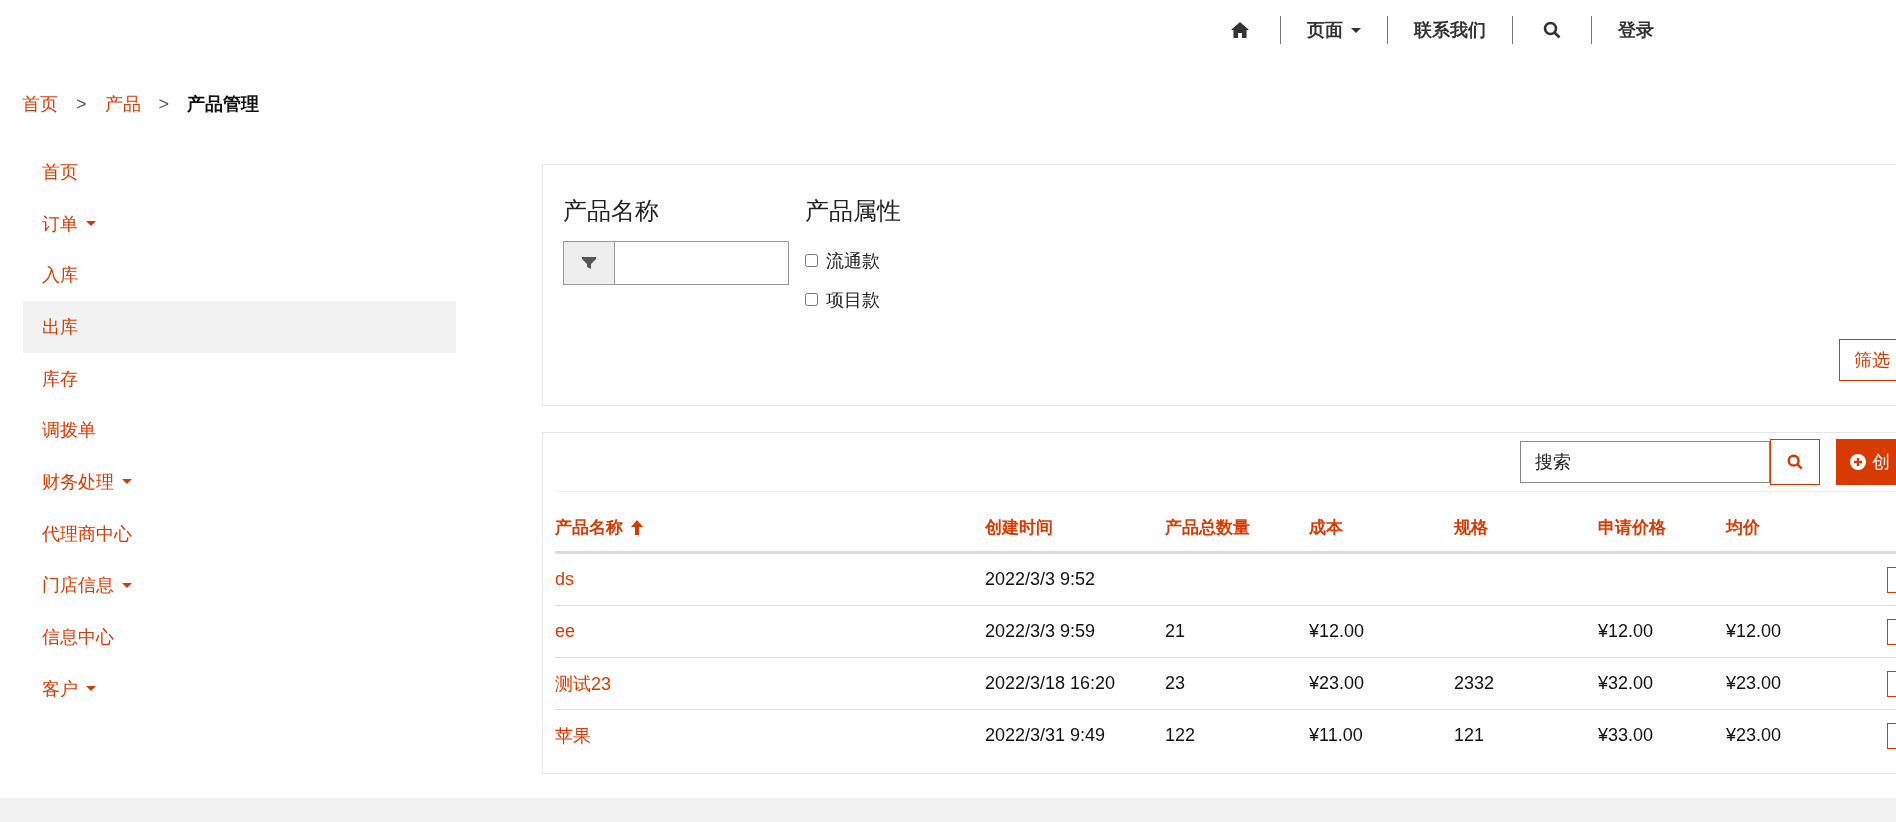  I want to click on created-time-cell-text: 2022/3/3 9:52, so click(1041, 579).